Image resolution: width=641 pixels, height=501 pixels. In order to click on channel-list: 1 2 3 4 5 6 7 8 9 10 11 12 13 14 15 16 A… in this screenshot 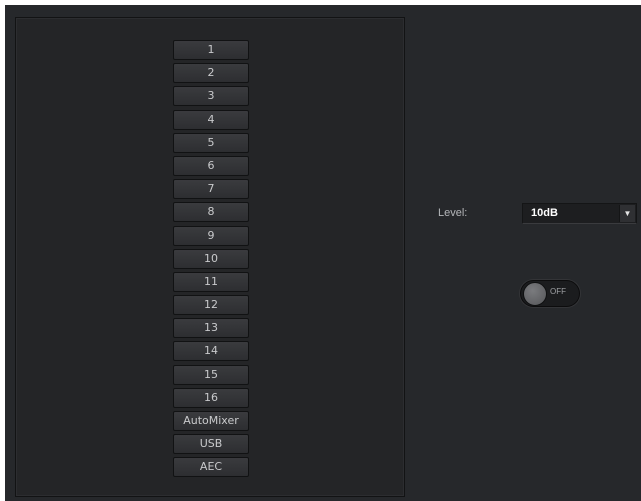, I will do `click(211, 260)`.